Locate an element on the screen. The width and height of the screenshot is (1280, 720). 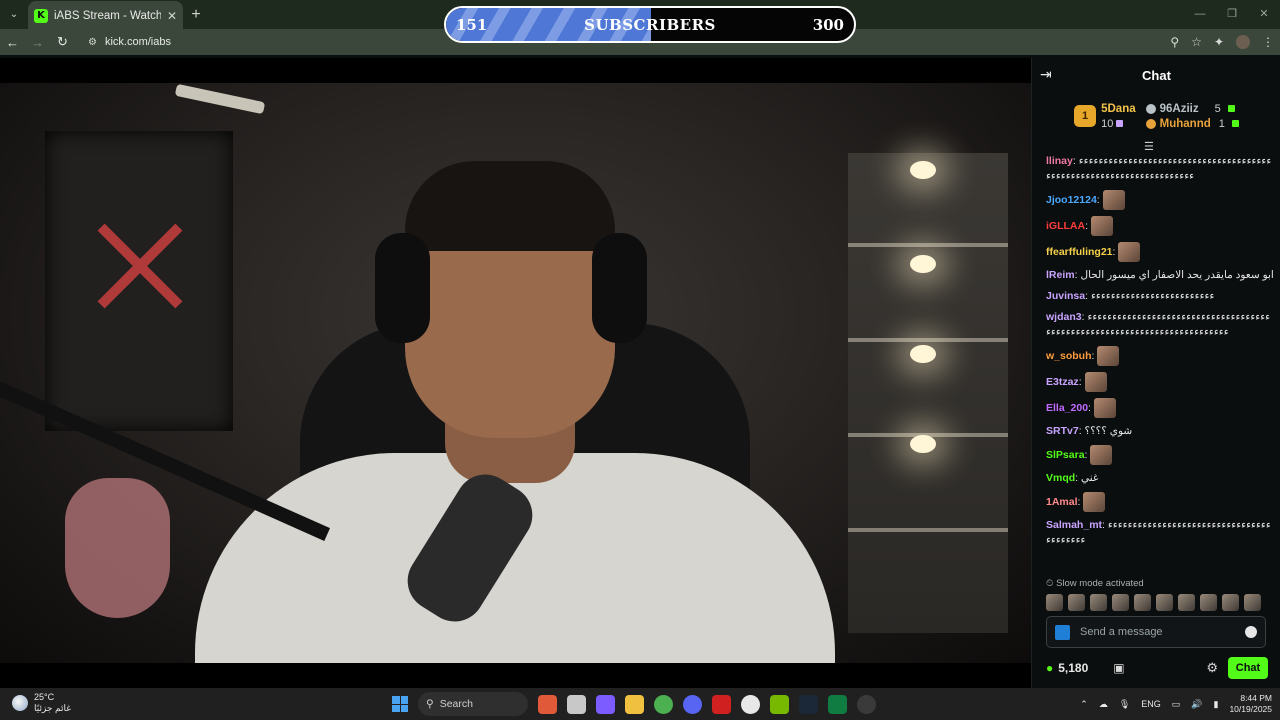
chat-username: wjdan3 is located at coordinates (1064, 317).